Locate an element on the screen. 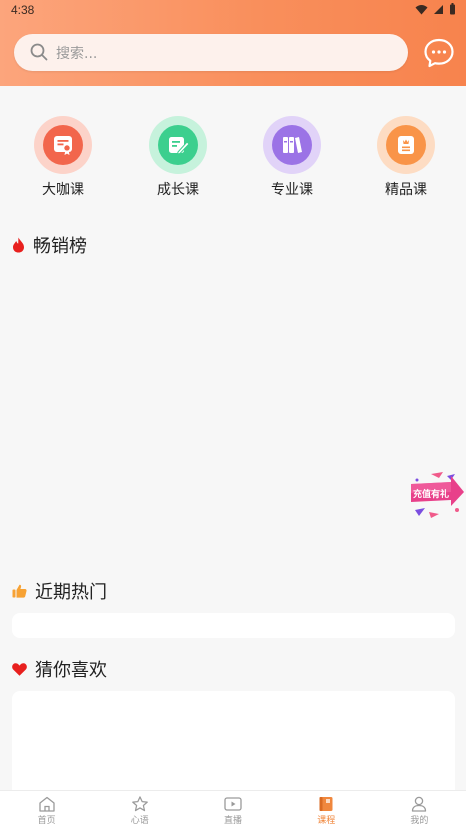  thumbs-up-icon is located at coordinates (19, 591).